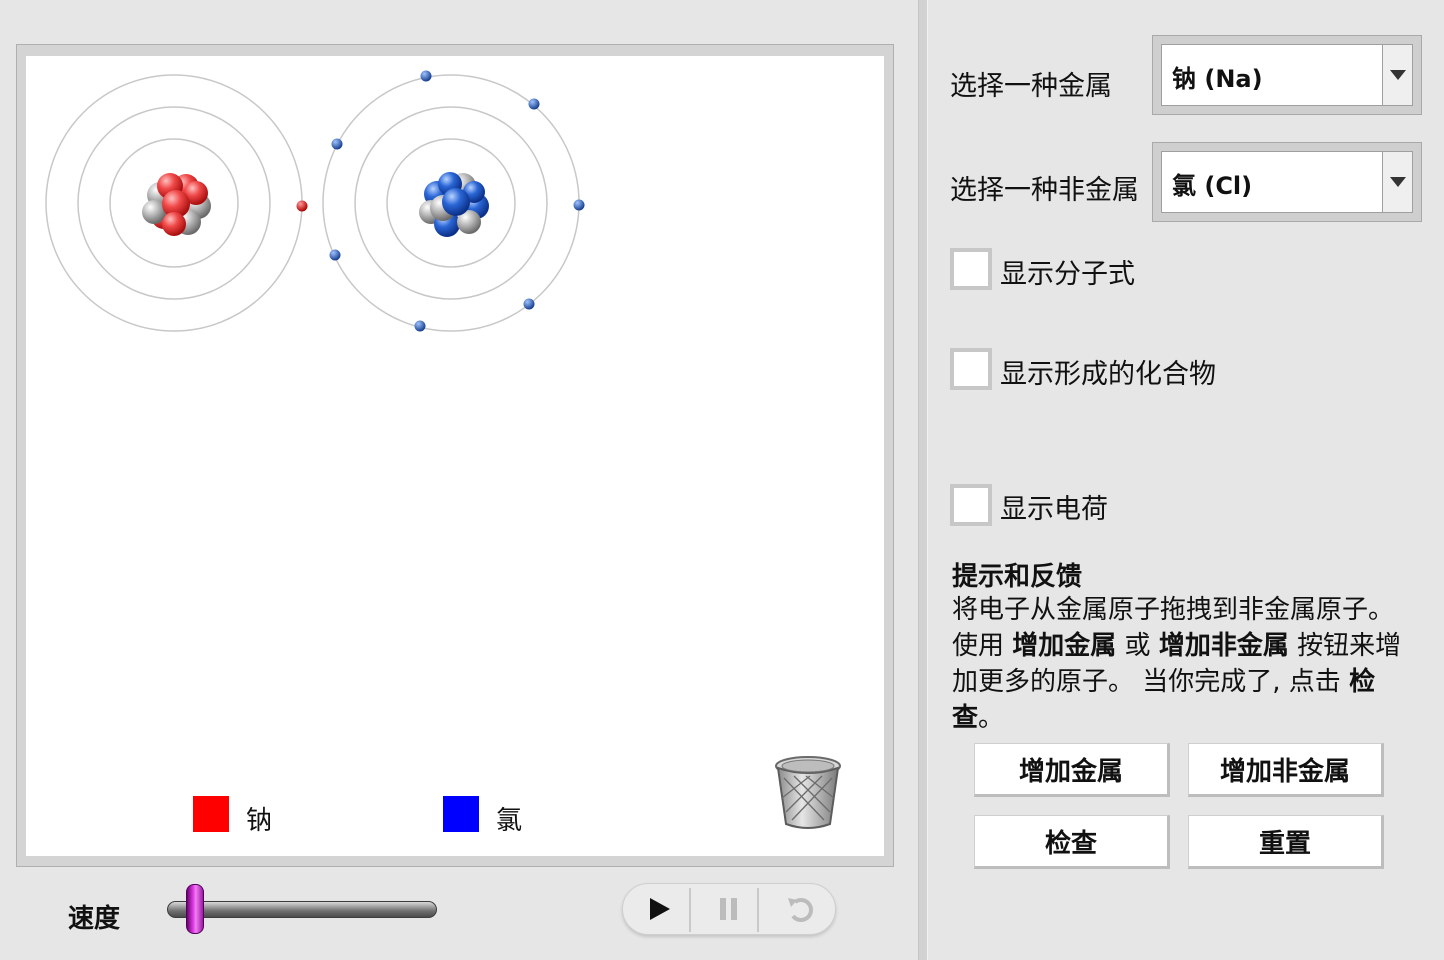 Image resolution: width=1444 pixels, height=960 pixels. What do you see at coordinates (509, 821) in the screenshot?
I see `legend-label-chlorine: 氯` at bounding box center [509, 821].